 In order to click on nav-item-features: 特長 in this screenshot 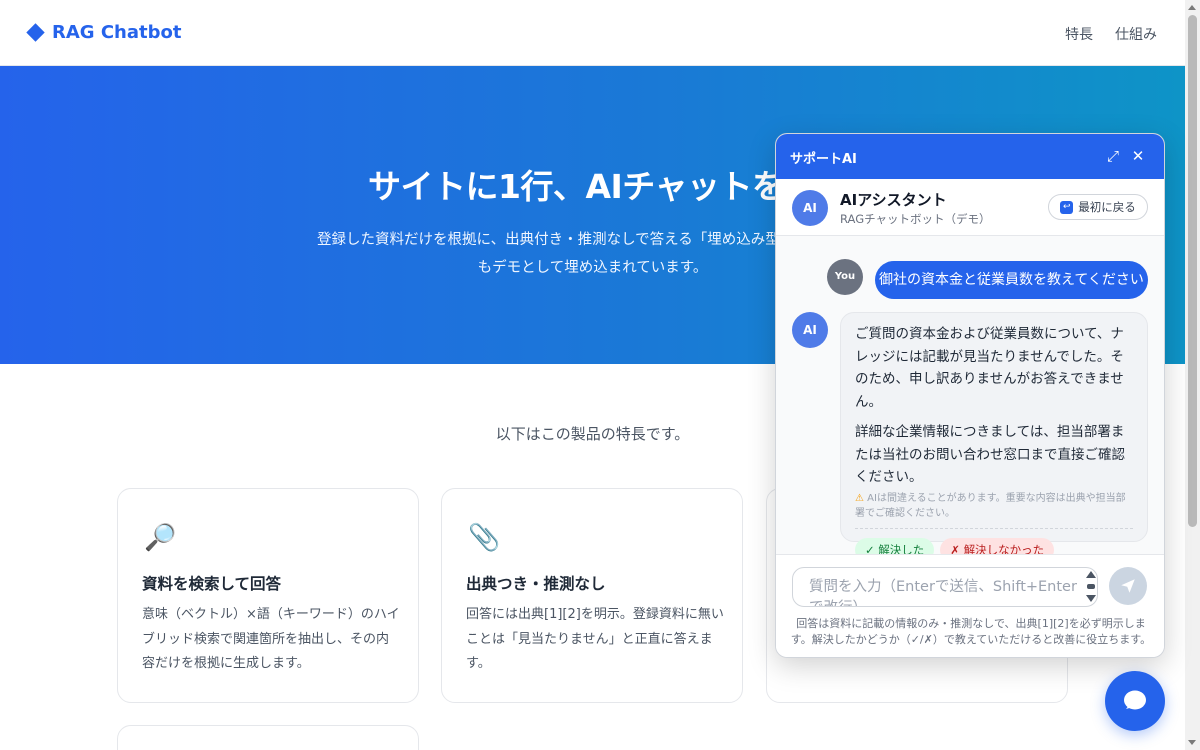, I will do `click(1079, 34)`.